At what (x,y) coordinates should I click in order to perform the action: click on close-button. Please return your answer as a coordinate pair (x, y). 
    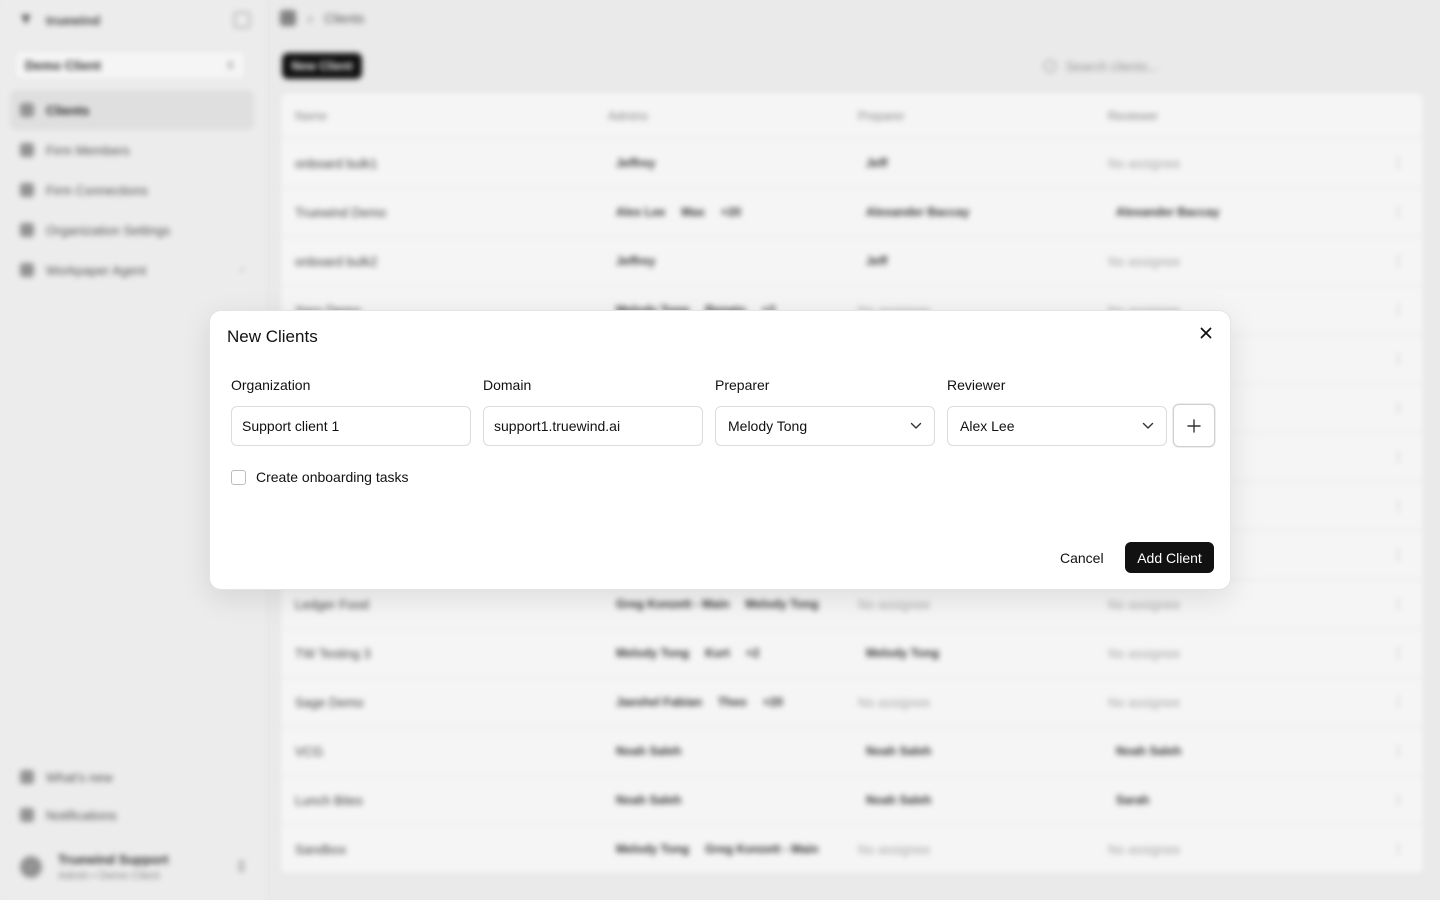
    Looking at the image, I should click on (1206, 333).